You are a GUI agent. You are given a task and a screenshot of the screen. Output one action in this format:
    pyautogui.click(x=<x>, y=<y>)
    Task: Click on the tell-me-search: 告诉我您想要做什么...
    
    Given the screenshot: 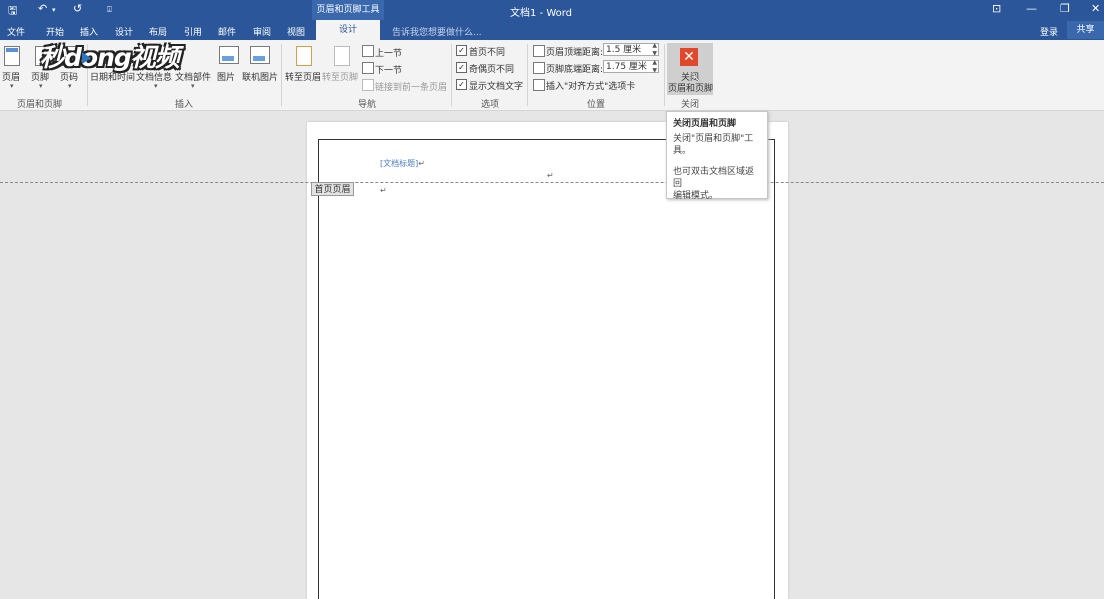 What is the action you would take?
    pyautogui.click(x=437, y=31)
    